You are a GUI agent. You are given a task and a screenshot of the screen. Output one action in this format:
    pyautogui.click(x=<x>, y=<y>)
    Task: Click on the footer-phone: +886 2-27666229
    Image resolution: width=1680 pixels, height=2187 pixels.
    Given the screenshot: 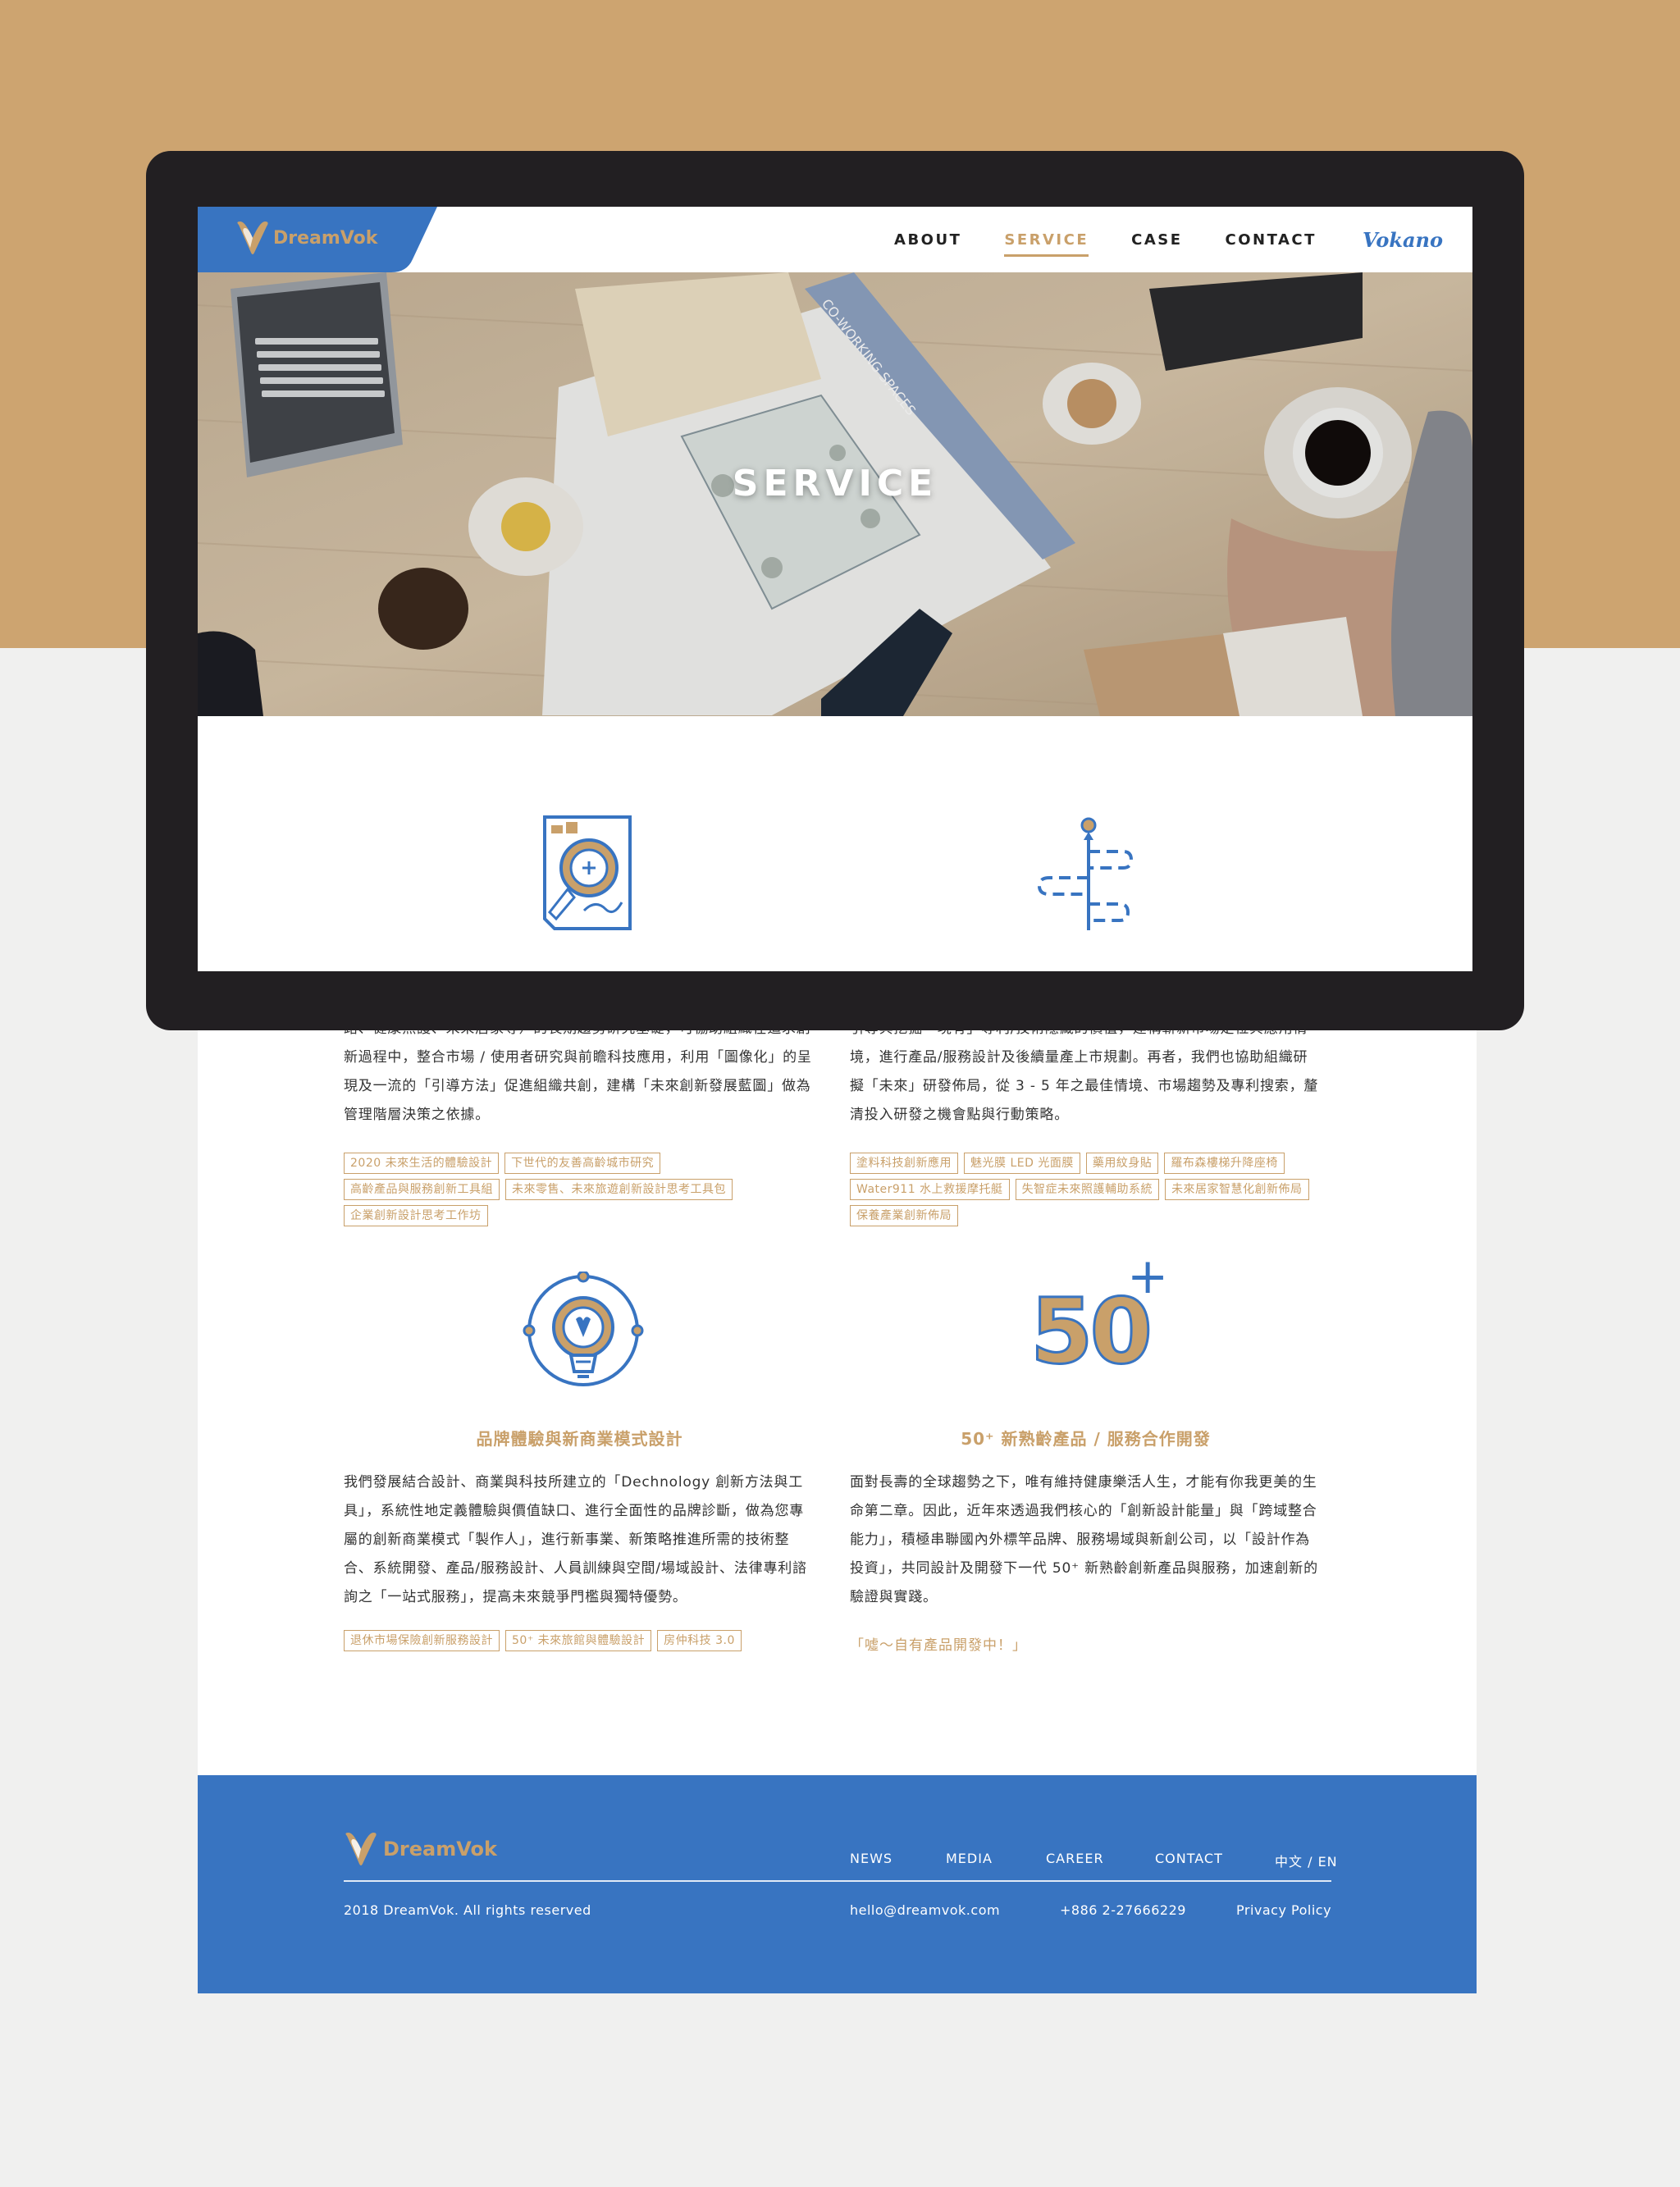 What is the action you would take?
    pyautogui.click(x=1123, y=1910)
    